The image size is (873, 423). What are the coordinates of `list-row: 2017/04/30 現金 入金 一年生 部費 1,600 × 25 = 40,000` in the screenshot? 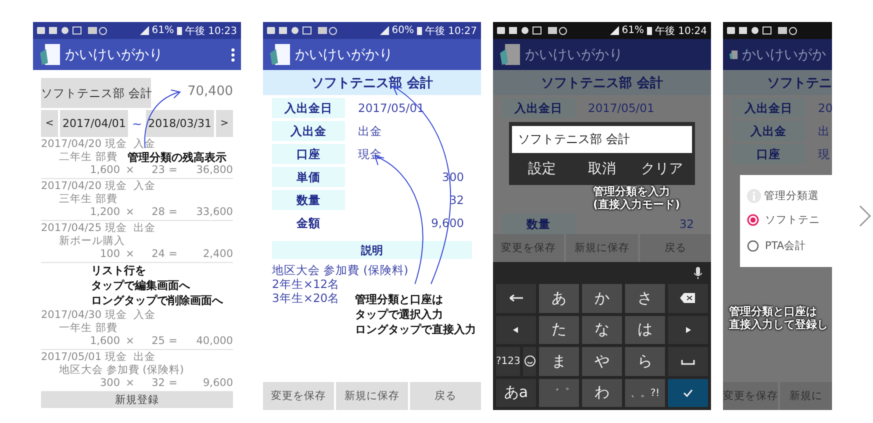 It's located at (137, 329).